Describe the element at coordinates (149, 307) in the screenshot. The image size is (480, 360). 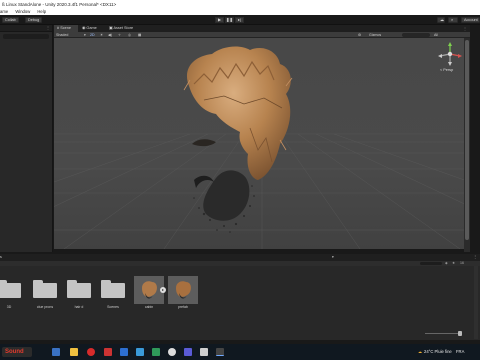
I see `asset-label: cabin` at that location.